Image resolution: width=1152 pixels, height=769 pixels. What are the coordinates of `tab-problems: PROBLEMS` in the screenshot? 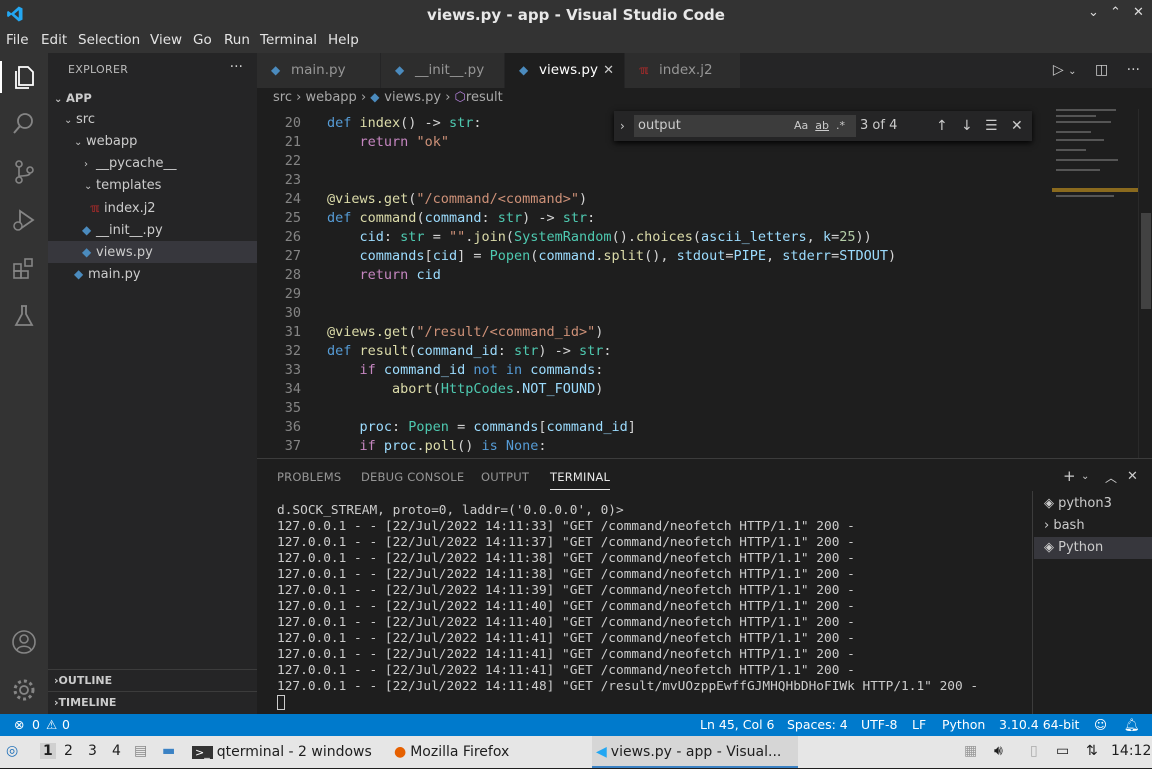 It's located at (309, 477).